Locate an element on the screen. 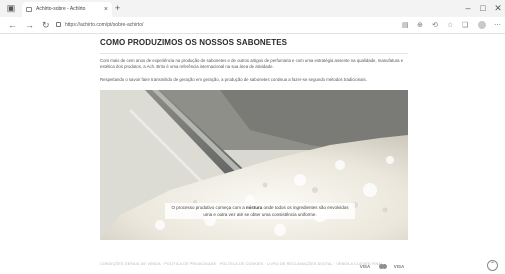 The height and width of the screenshot is (274, 505). browser-tab-bar: ▣ Achlrto-sobre - Achlrto × + – □ ✕ is located at coordinates (252, 8).